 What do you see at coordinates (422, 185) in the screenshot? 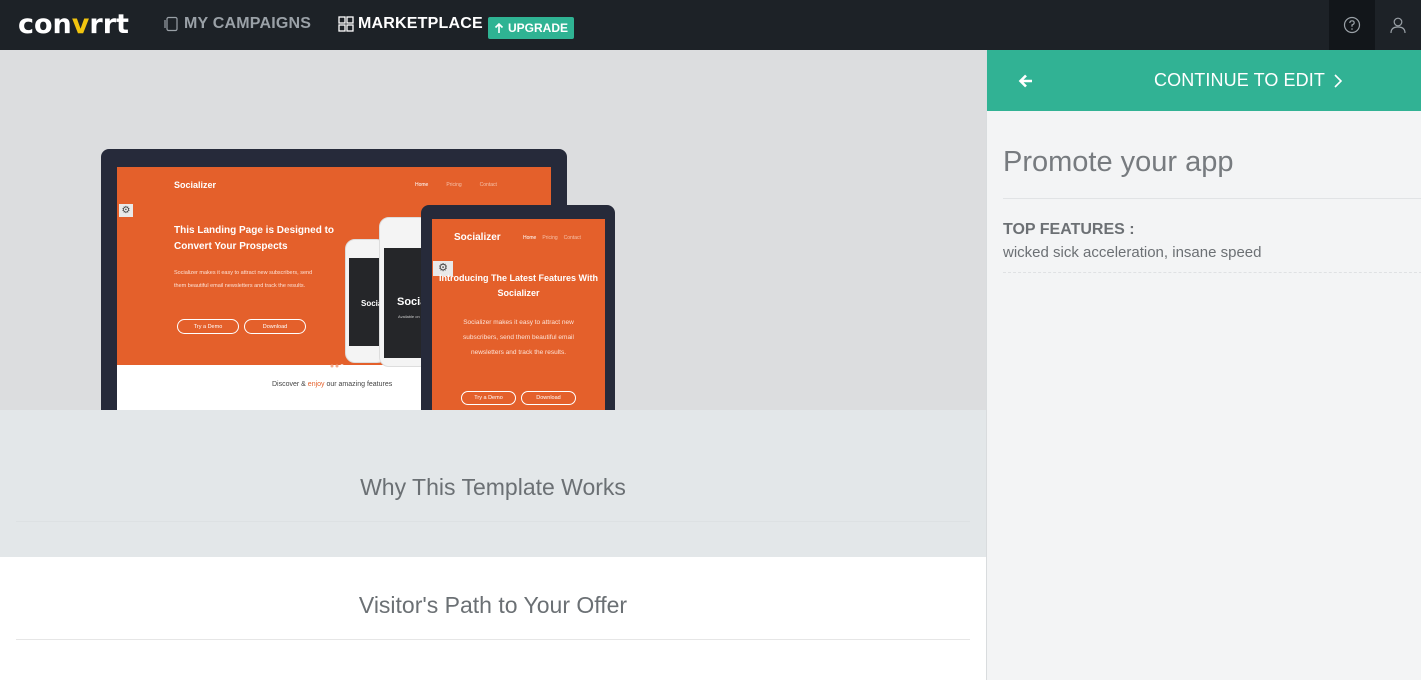
I see `laptop-menu-home: Home` at bounding box center [422, 185].